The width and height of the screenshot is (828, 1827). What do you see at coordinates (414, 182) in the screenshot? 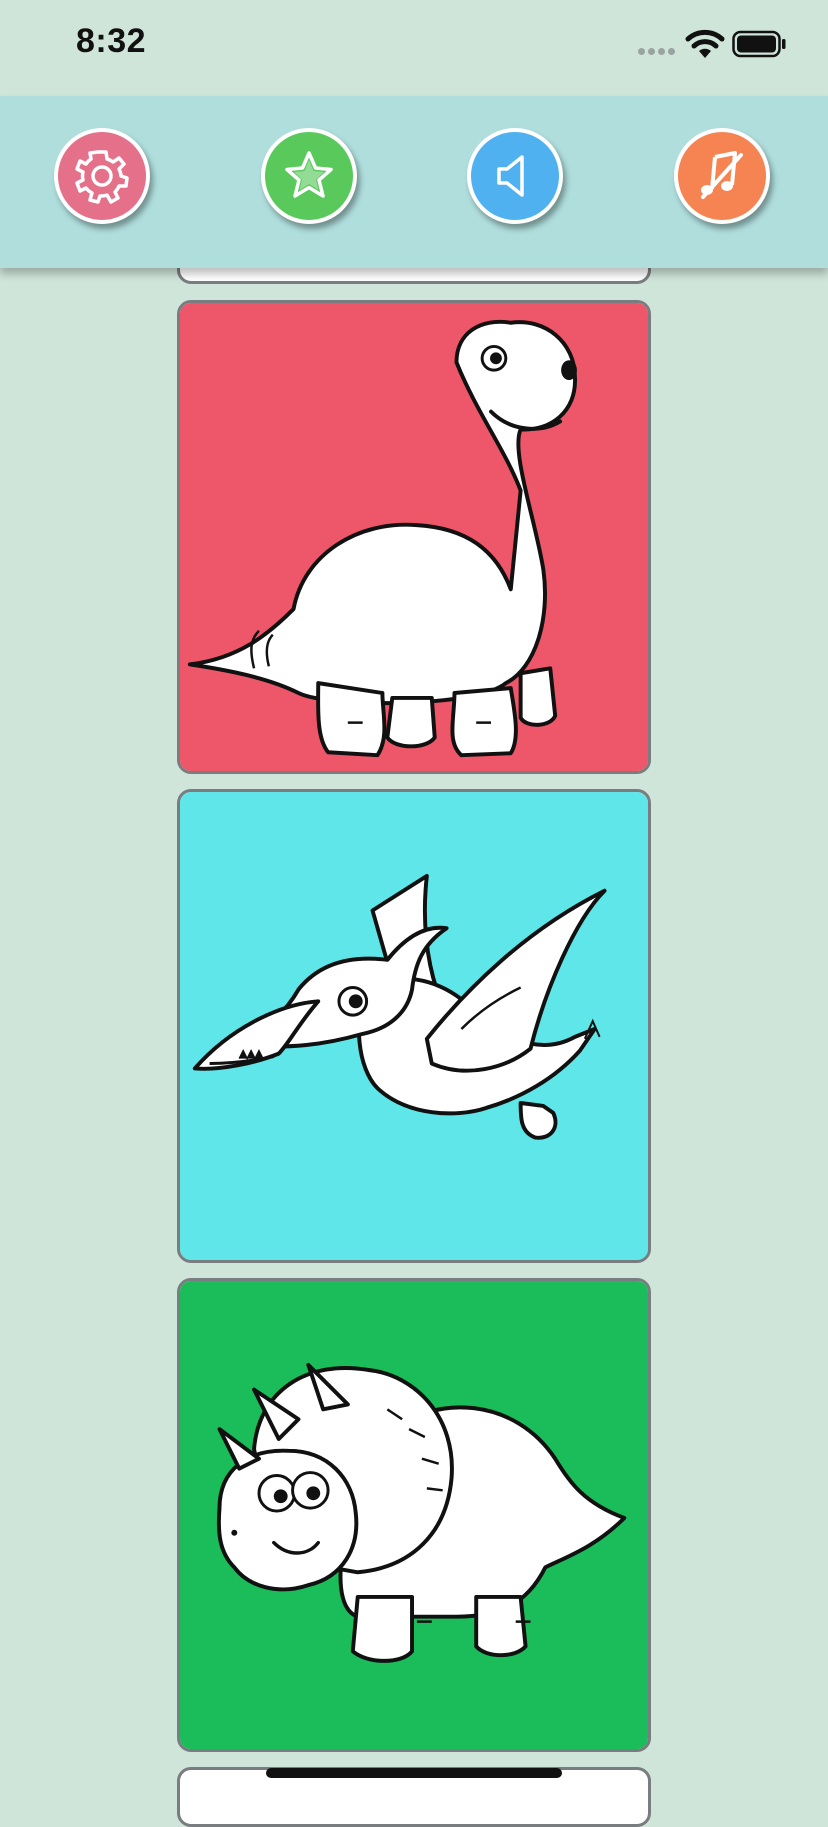
I see `top-toolbar` at bounding box center [414, 182].